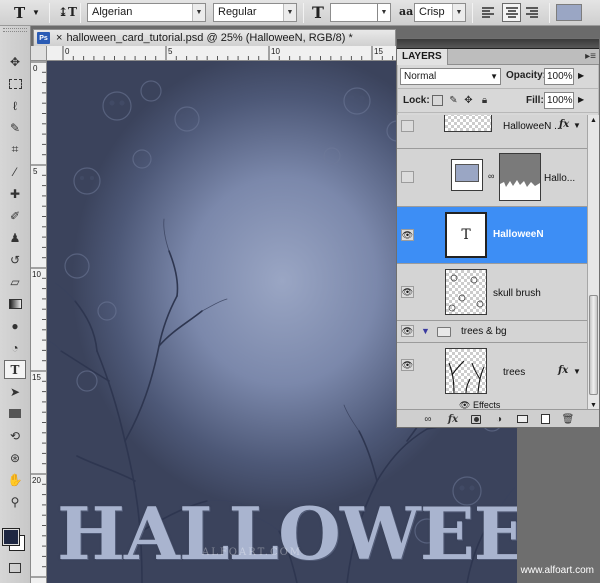  I want to click on crop-tool-icon: ⌗, so click(15, 149).